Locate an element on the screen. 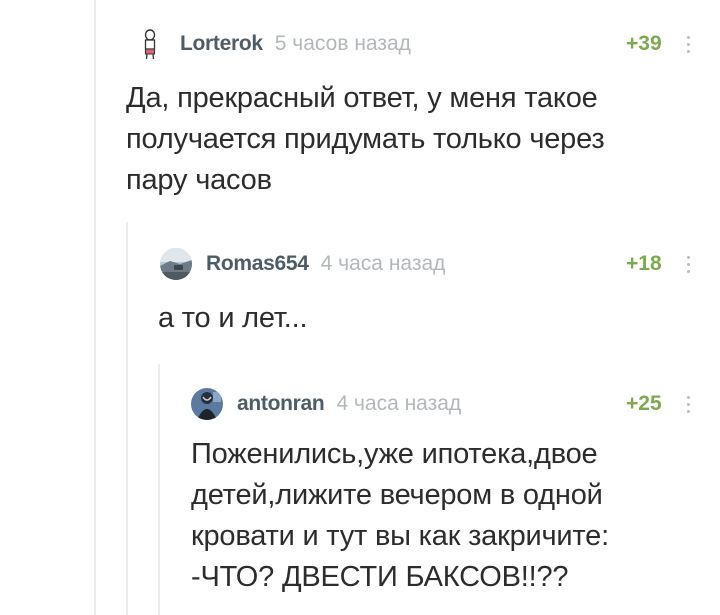  dark-photo-avatar-icon is located at coordinates (207, 404).